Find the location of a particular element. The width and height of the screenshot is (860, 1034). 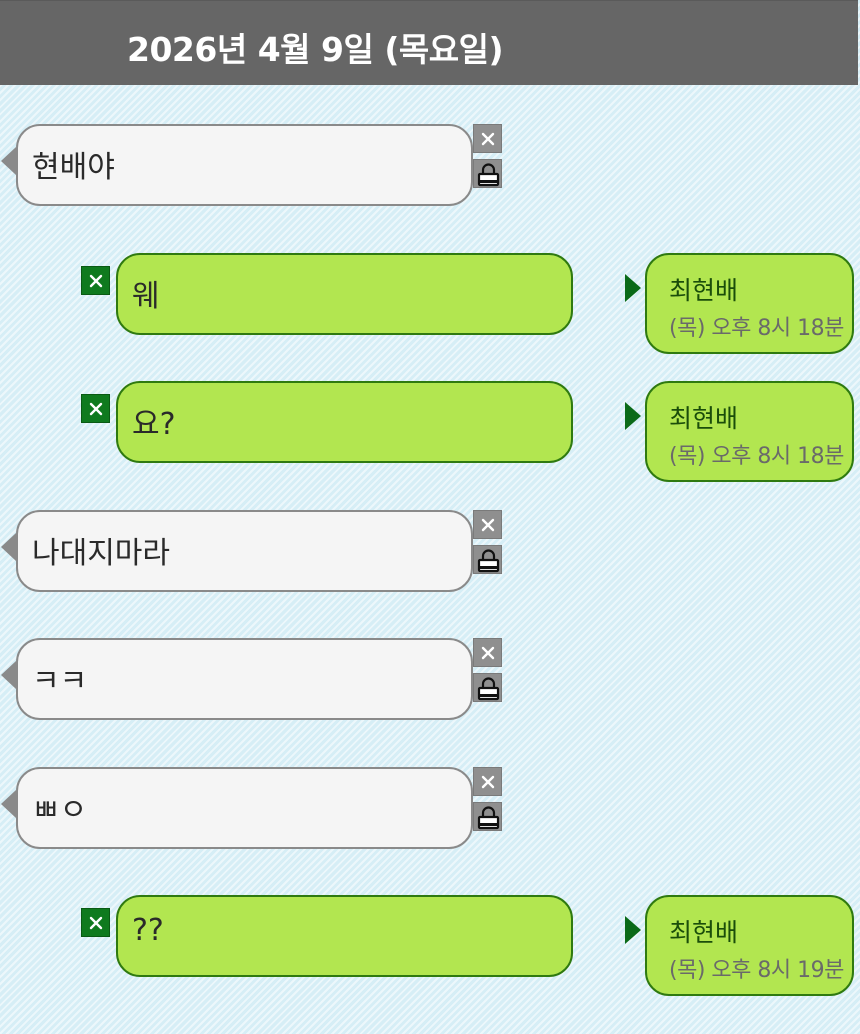

date-header: 2026년 4월 9일 (목요일) is located at coordinates (429, 42).